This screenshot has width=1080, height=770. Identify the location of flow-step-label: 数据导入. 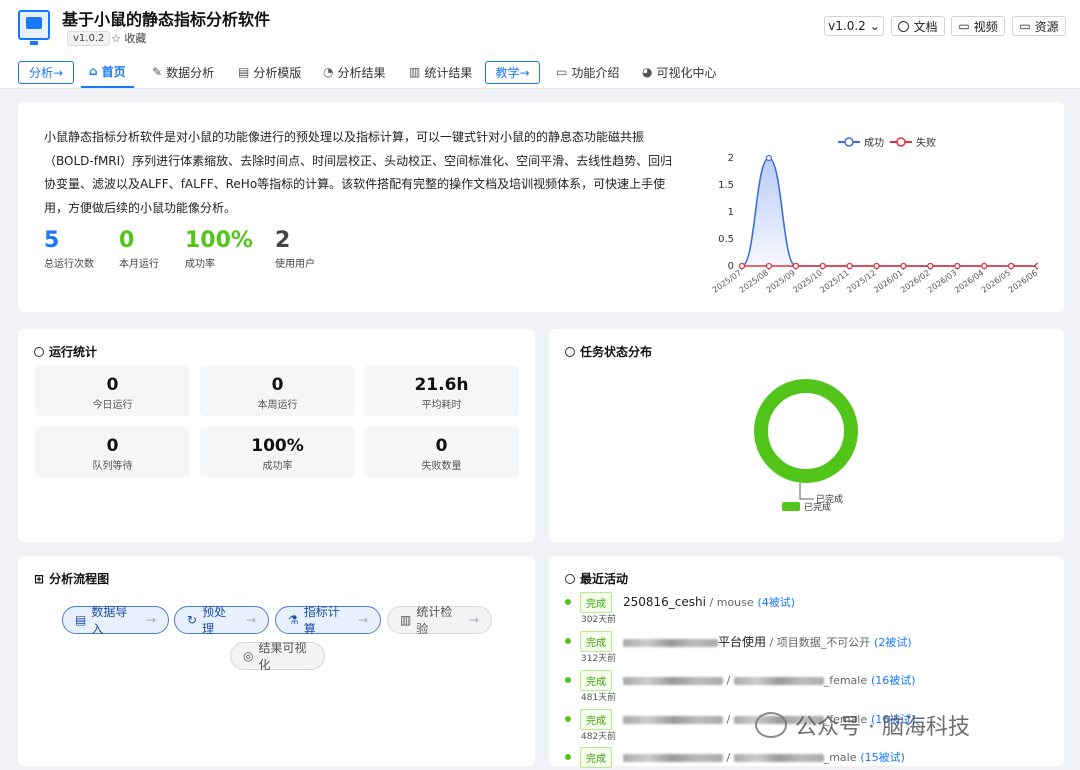
(109, 620).